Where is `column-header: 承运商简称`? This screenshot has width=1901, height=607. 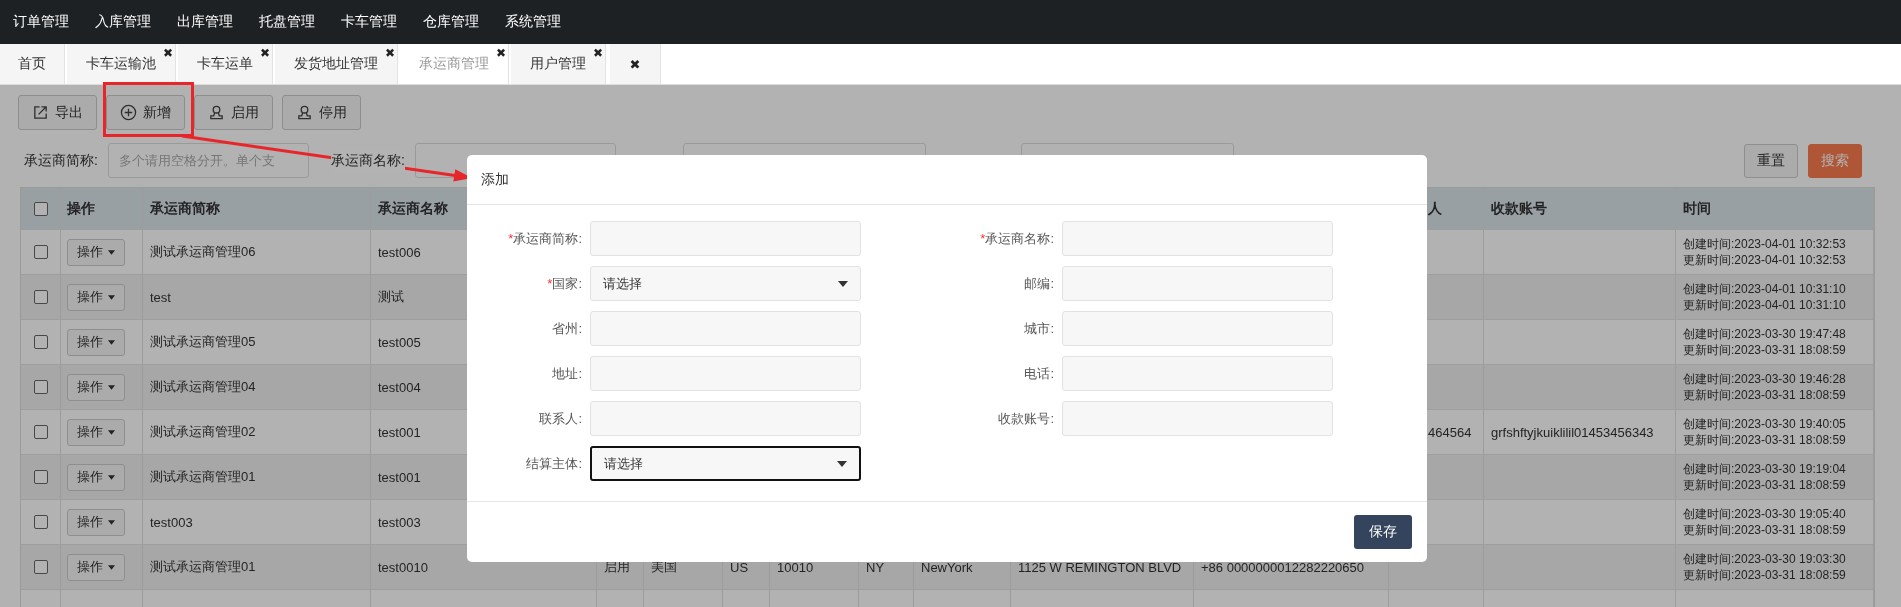 column-header: 承运商简称 is located at coordinates (185, 208).